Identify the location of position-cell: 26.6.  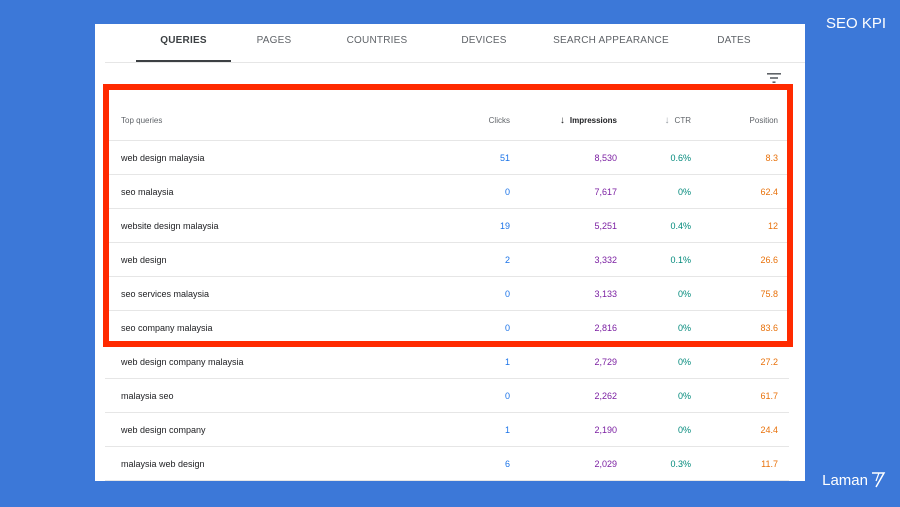
(769, 259).